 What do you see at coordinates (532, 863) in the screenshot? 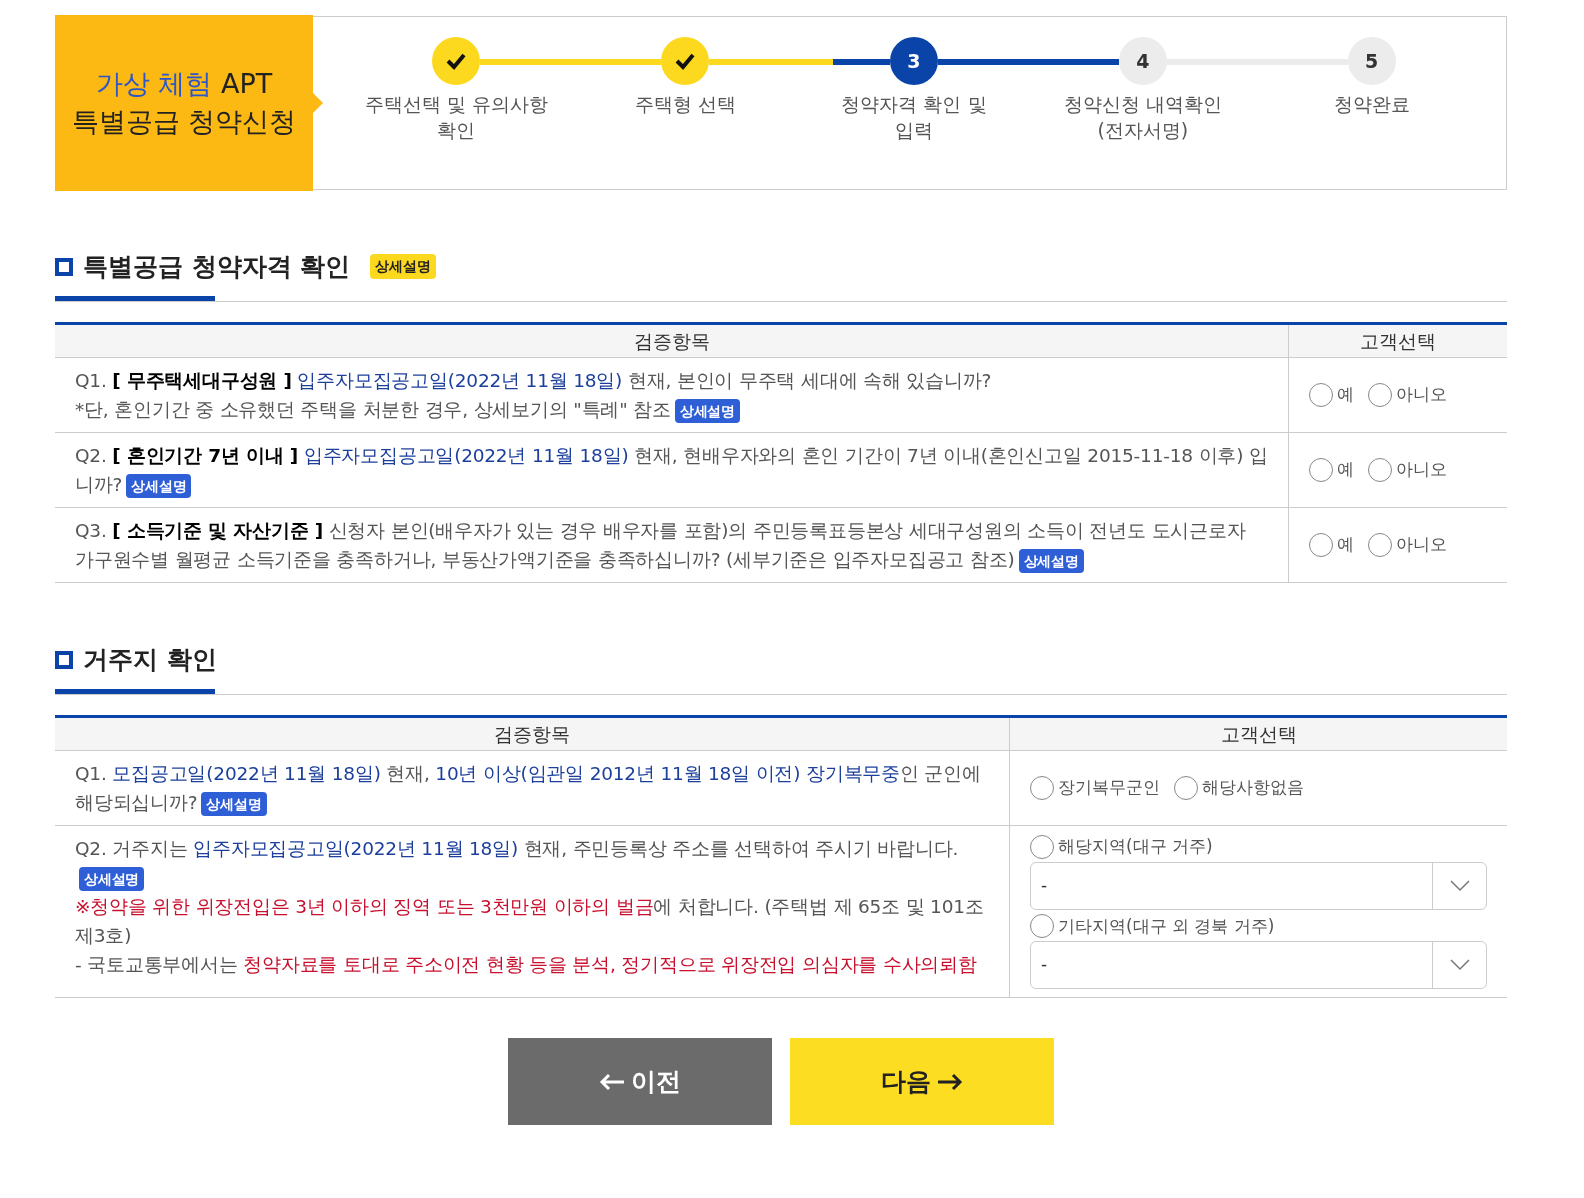
I see `question-text: Q2. 거주지는 입주자모집공고일(2022년 11월 18일) 현재, 주민등록상 주소를 선택하여 주시기 바랍니다. 상세설명` at bounding box center [532, 863].